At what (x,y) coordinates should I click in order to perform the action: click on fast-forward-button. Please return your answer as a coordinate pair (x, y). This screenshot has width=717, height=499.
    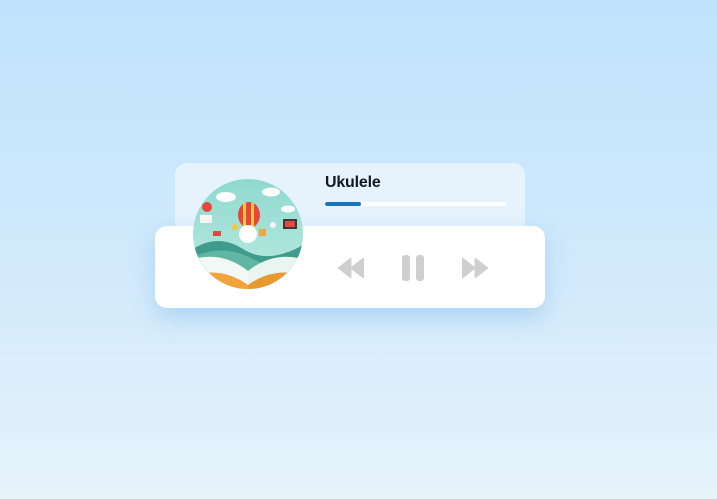
    Looking at the image, I should click on (475, 268).